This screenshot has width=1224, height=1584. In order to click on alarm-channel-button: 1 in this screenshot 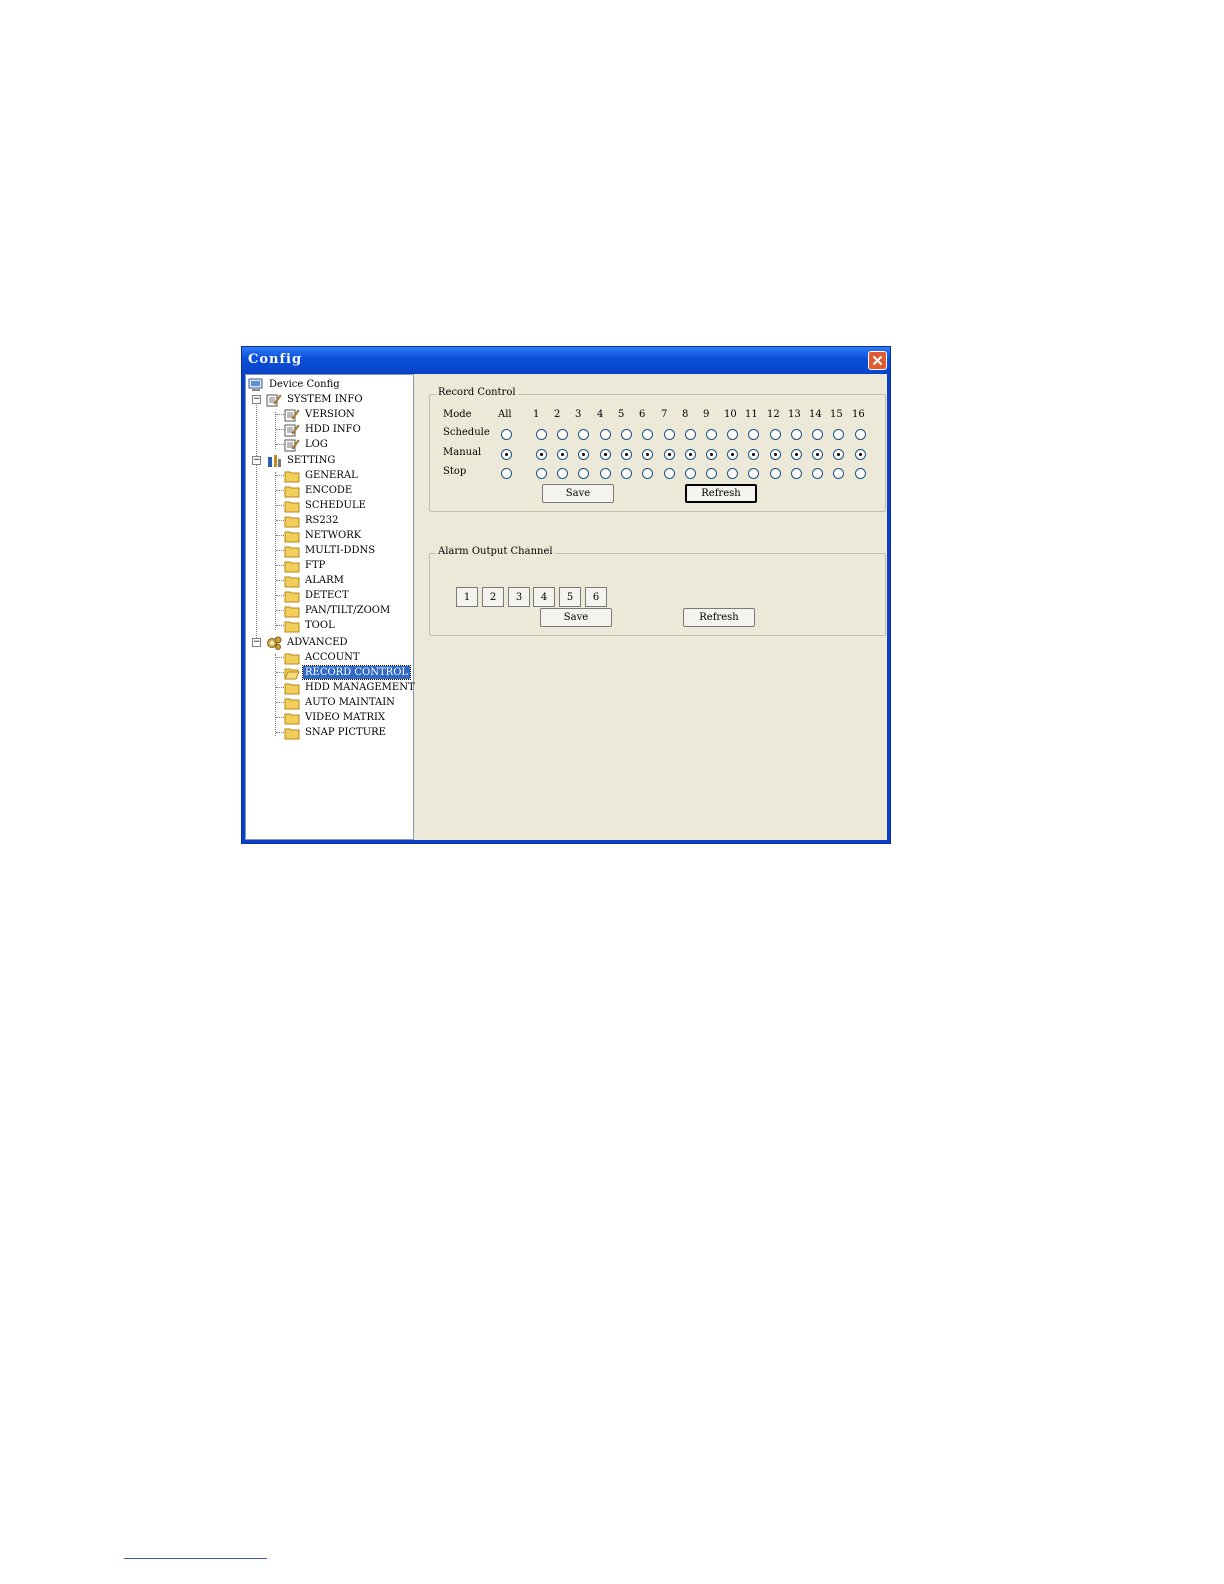, I will do `click(467, 597)`.